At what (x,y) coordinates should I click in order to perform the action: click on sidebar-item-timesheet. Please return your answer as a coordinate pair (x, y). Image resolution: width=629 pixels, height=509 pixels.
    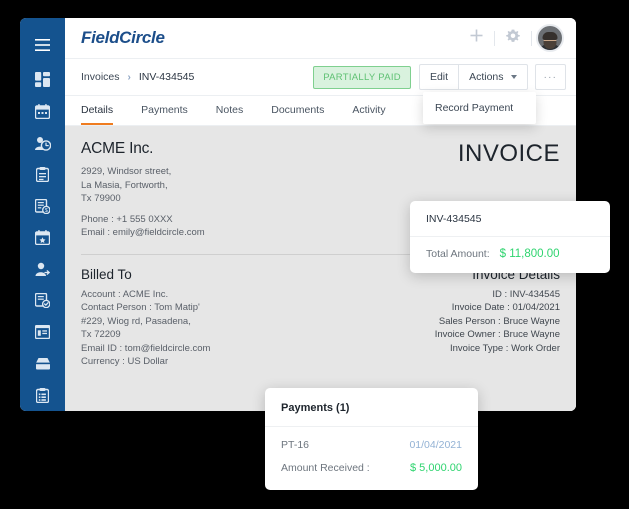
    Looking at the image, I should click on (42, 143).